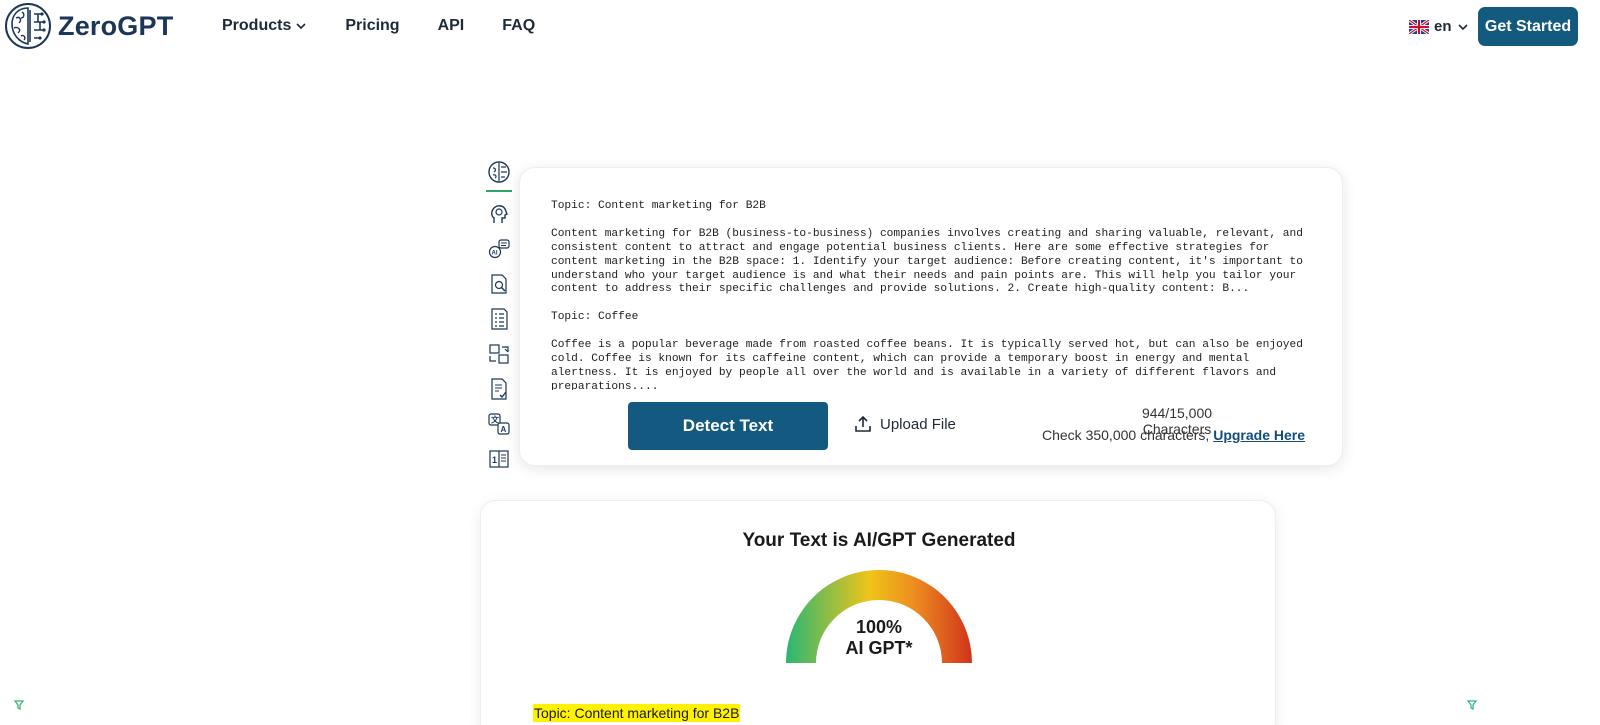 This screenshot has width=1600, height=725. What do you see at coordinates (1259, 435) in the screenshot?
I see `upgrade-link: Upgrade Here` at bounding box center [1259, 435].